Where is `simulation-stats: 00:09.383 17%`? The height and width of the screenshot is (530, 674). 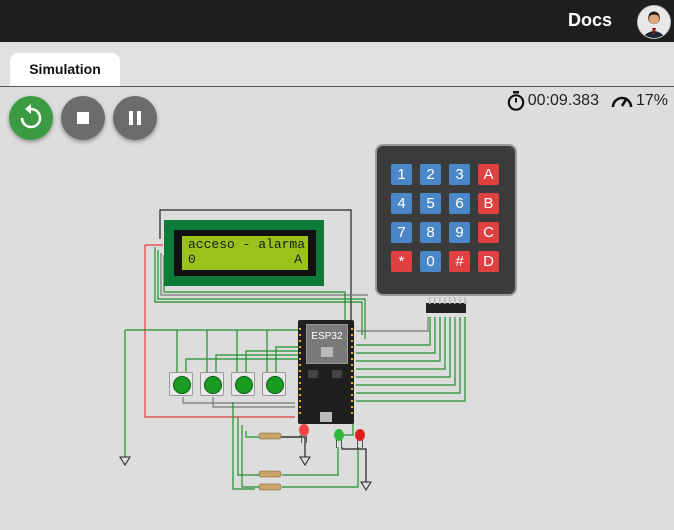
simulation-stats: 00:09.383 17% is located at coordinates (583, 101).